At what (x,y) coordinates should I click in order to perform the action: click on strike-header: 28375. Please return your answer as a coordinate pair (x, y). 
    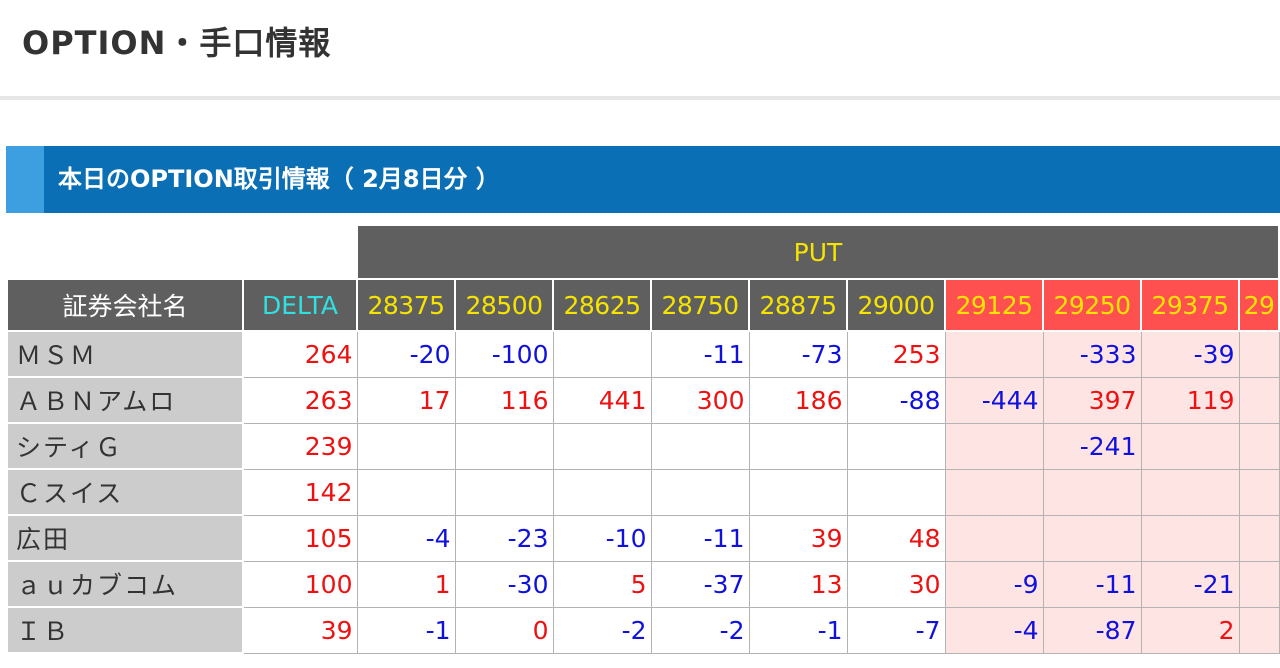
    Looking at the image, I should click on (406, 305).